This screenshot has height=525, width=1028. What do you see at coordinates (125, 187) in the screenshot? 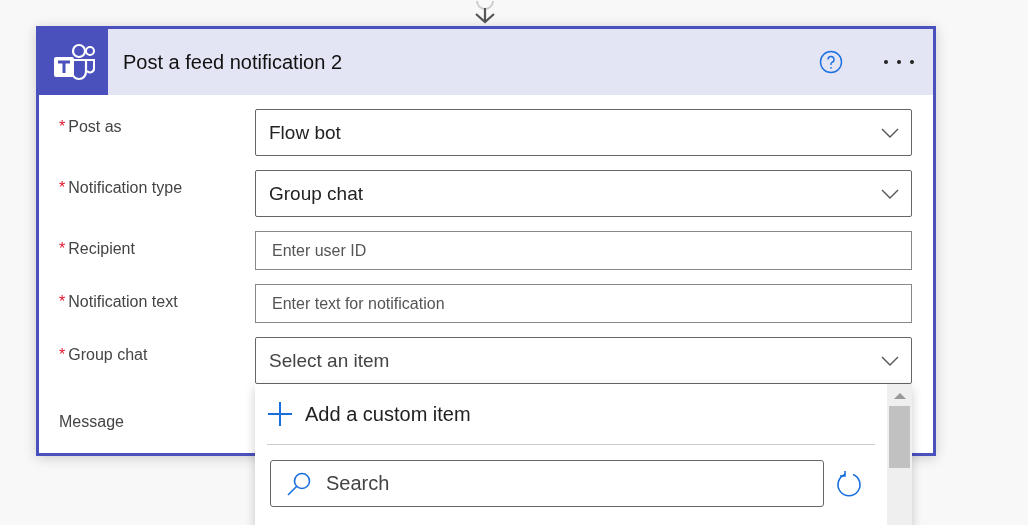
I see `field-label: Notification type` at bounding box center [125, 187].